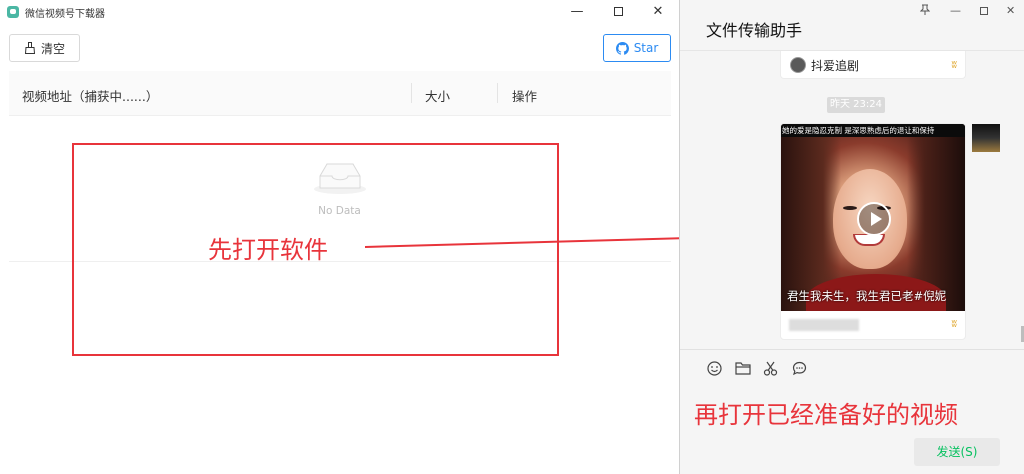  I want to click on table-header: 视频地址（捕获中......） 大小 操作, so click(340, 93).